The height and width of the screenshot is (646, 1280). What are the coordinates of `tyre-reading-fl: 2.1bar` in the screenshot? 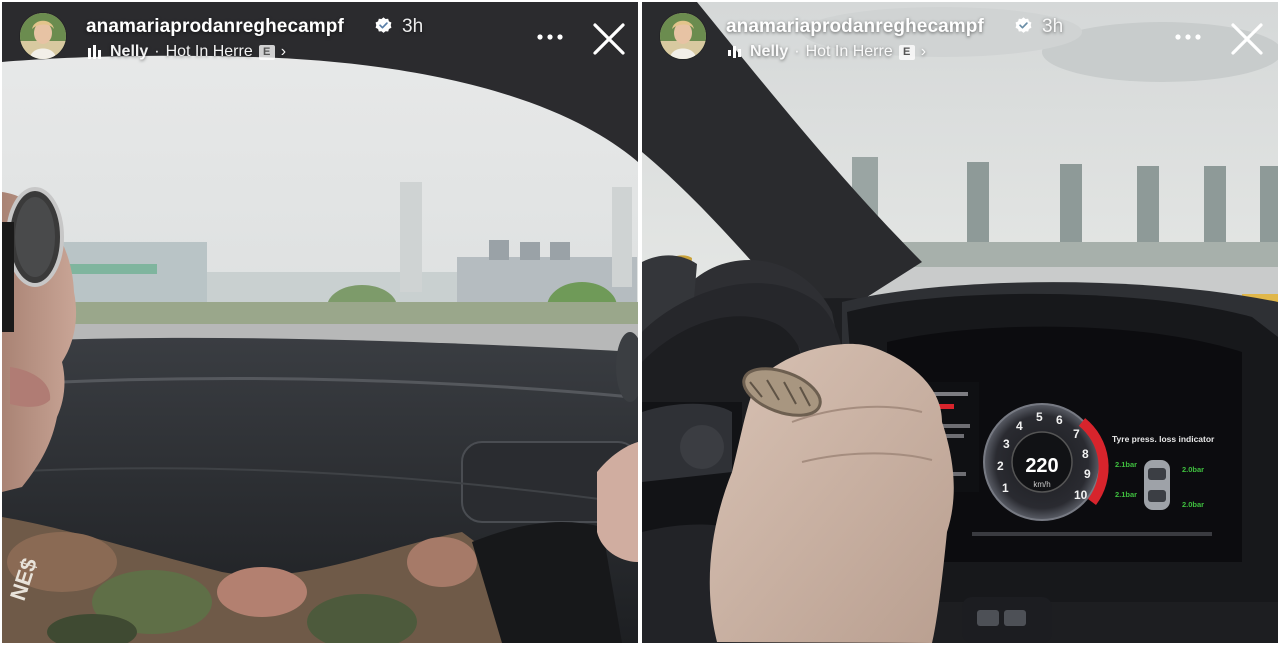 It's located at (1126, 464).